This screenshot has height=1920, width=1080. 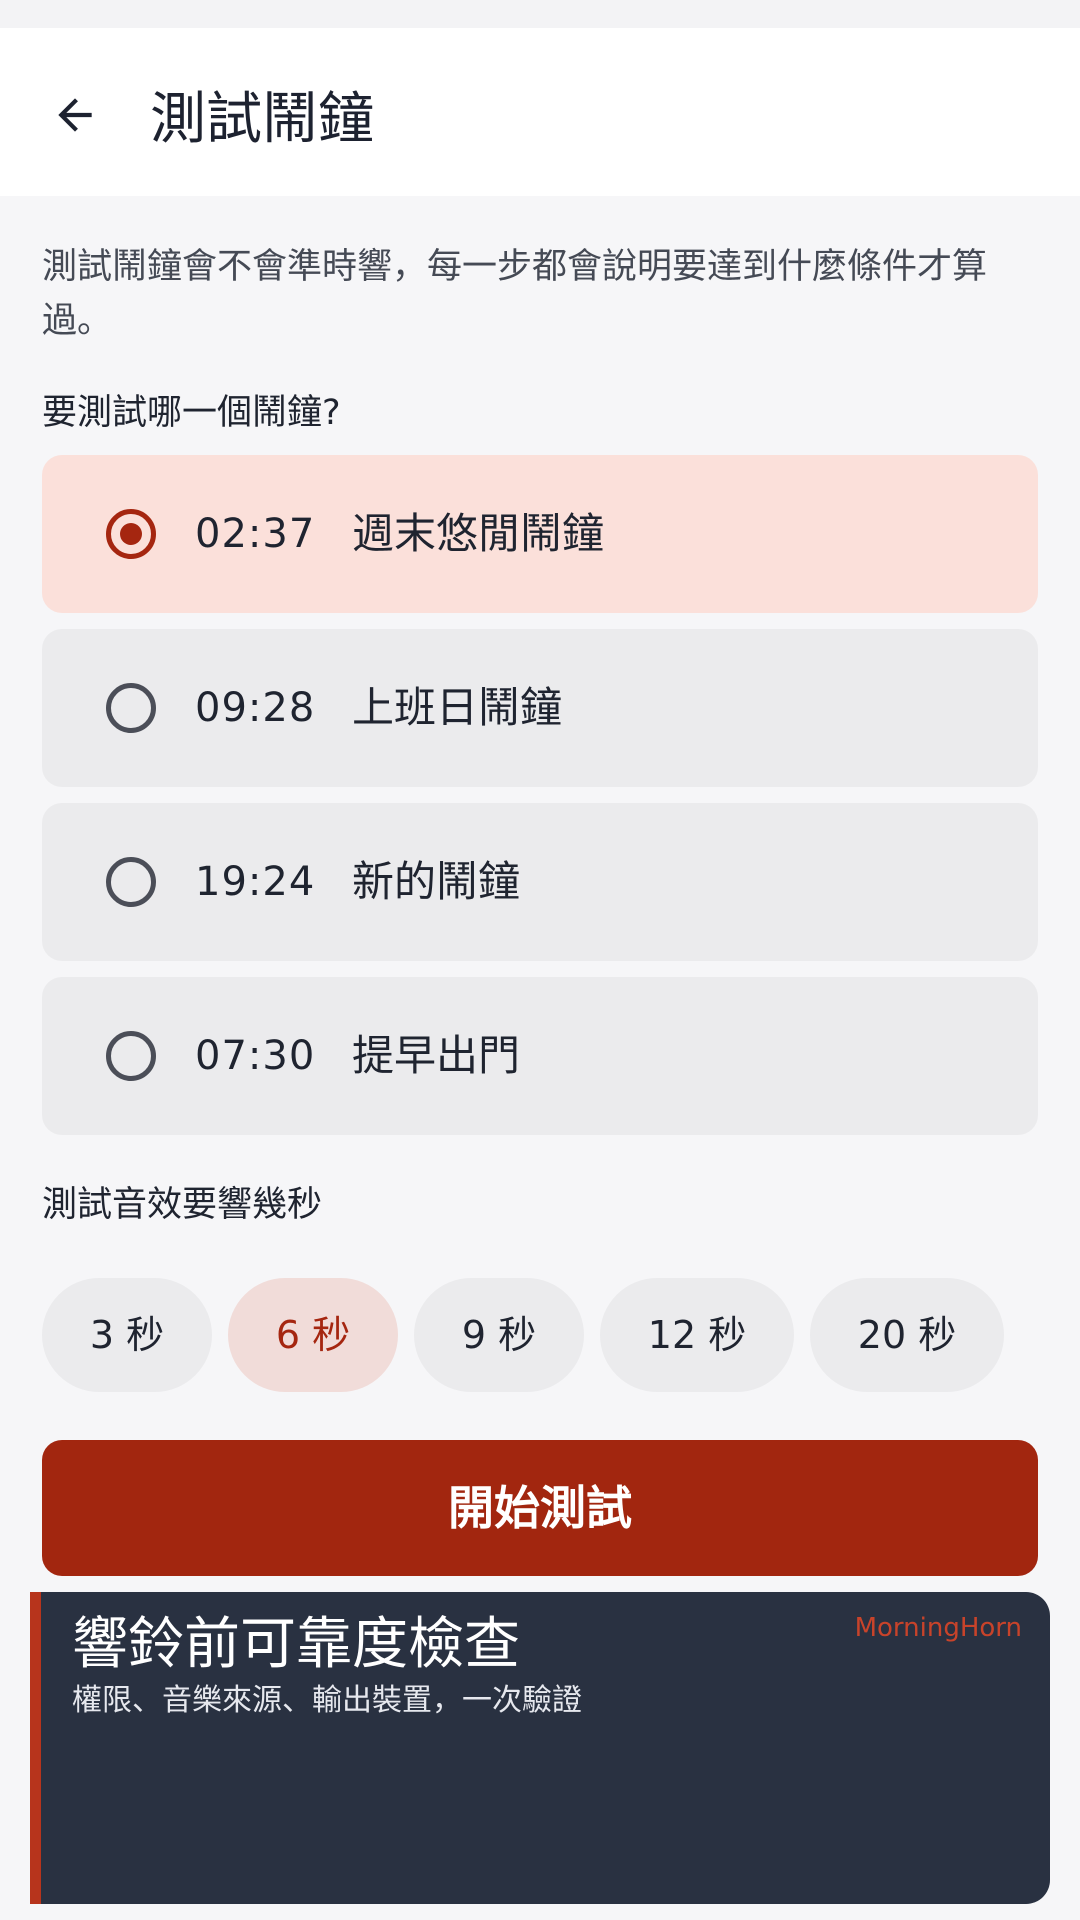 I want to click on duration-chip: 12 秒, so click(x=697, y=1335).